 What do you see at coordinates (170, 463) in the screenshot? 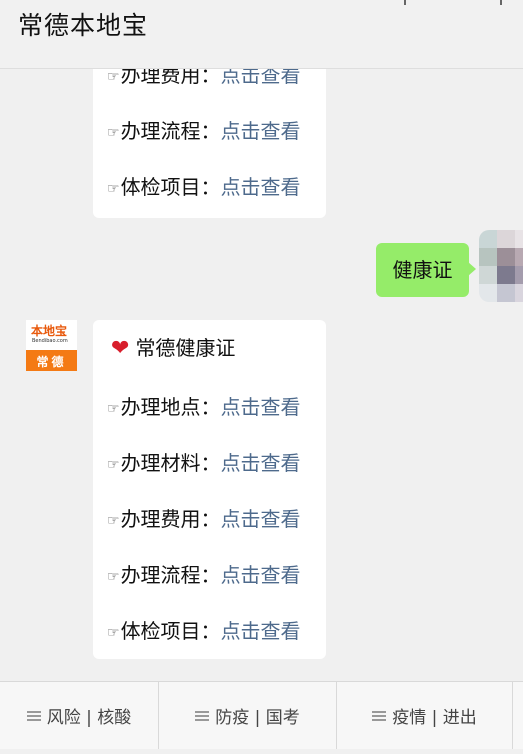
I see `item-label: 办理材料：` at bounding box center [170, 463].